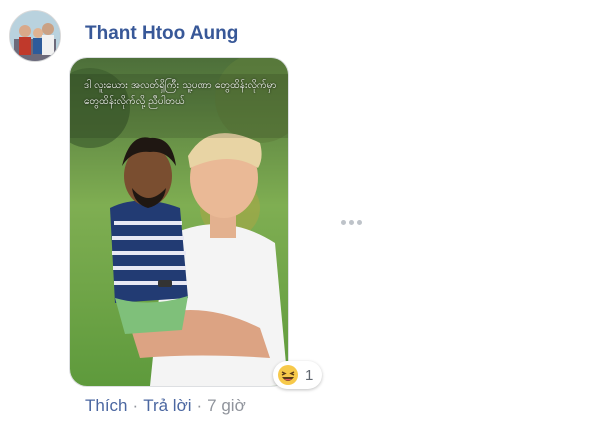 Image resolution: width=598 pixels, height=422 pixels. What do you see at coordinates (106, 406) in the screenshot?
I see `like-link: Thích` at bounding box center [106, 406].